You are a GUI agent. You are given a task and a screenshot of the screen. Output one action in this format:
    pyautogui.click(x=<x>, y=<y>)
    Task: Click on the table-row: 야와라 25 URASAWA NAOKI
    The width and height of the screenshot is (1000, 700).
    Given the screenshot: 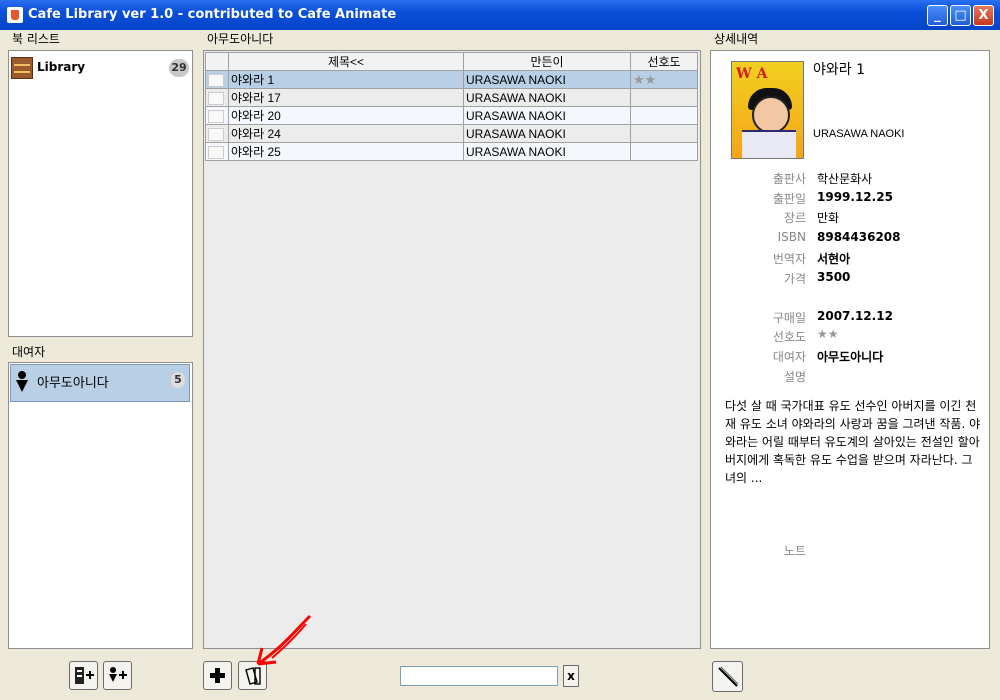 What is the action you would take?
    pyautogui.click(x=451, y=151)
    